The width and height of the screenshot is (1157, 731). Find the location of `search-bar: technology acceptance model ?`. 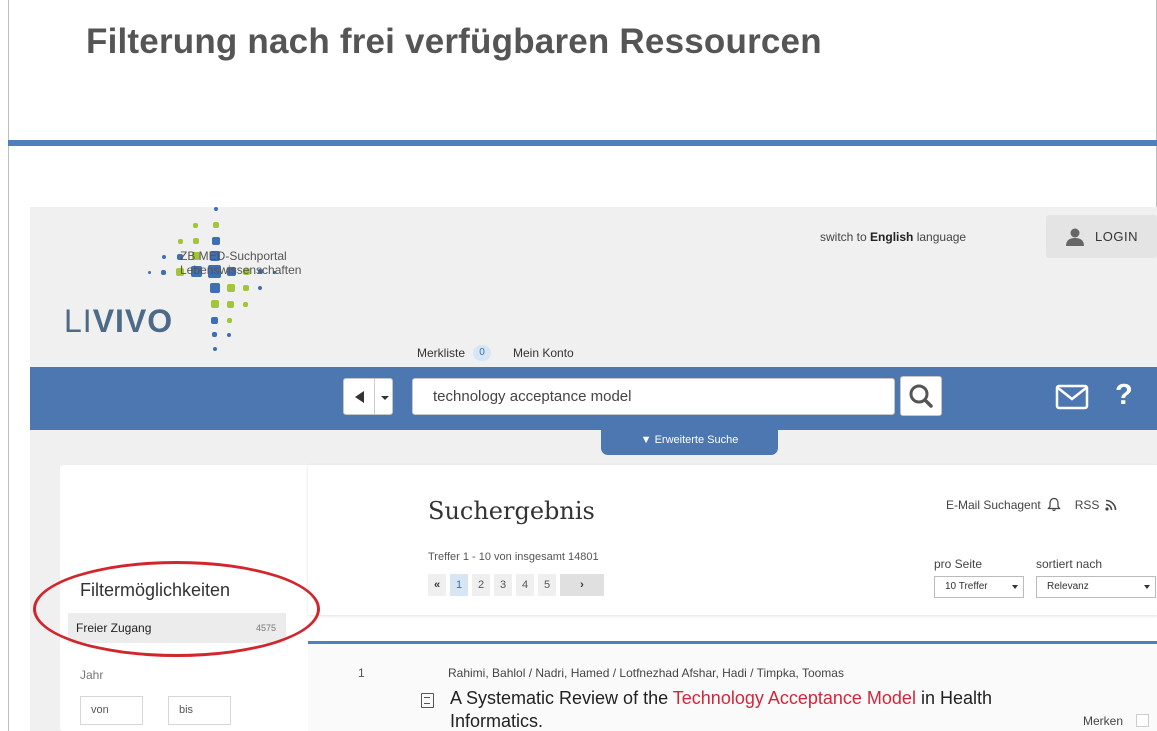

search-bar: technology acceptance model ? is located at coordinates (593, 398).